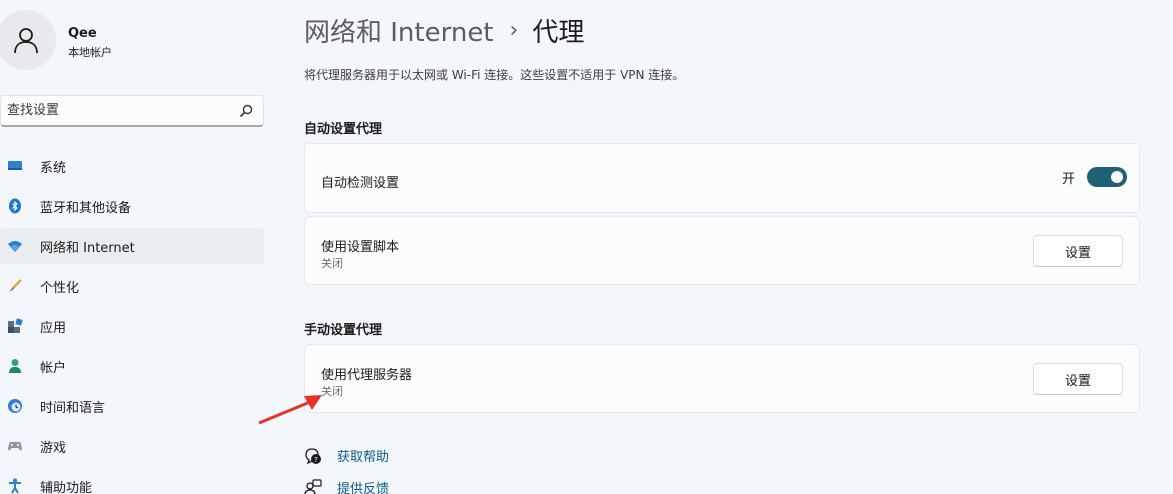  What do you see at coordinates (15, 206) in the screenshot?
I see `bluetooth-icon` at bounding box center [15, 206].